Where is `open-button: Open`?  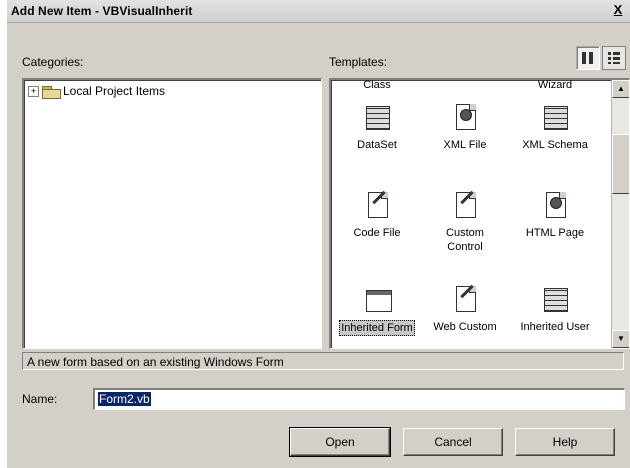
open-button: Open is located at coordinates (340, 442).